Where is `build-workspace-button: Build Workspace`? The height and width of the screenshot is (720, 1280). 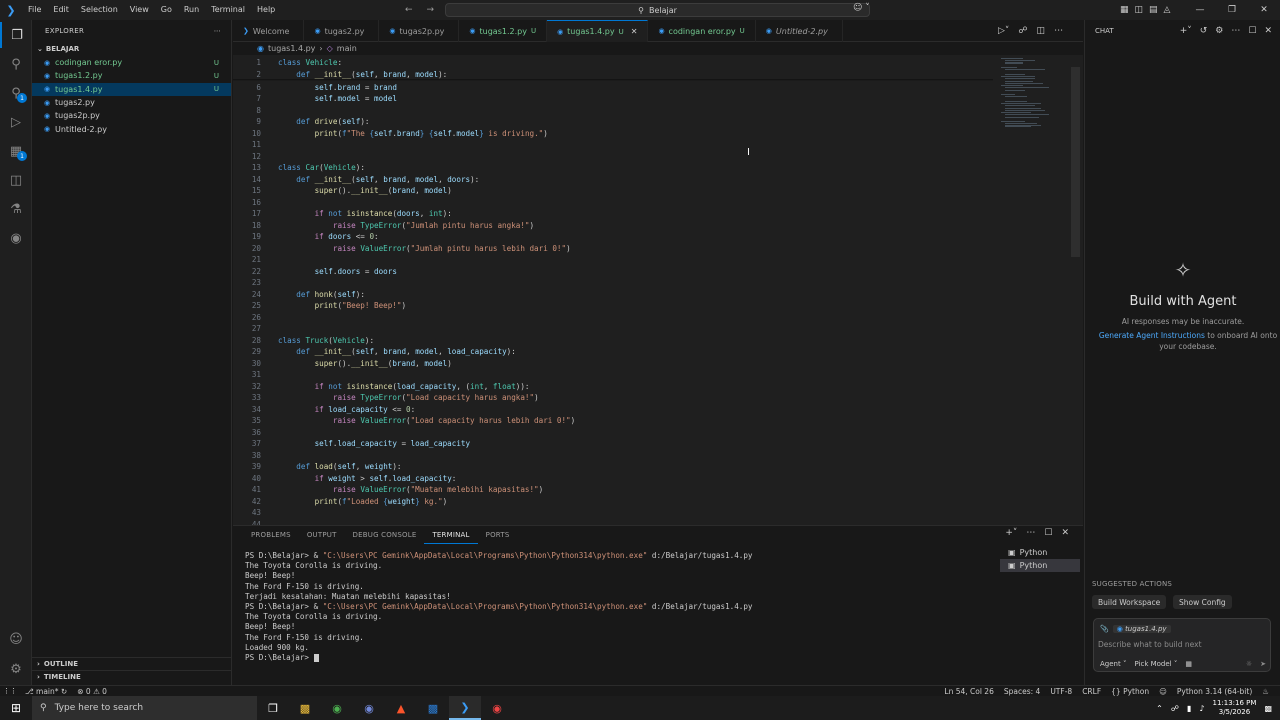 build-workspace-button: Build Workspace is located at coordinates (1129, 602).